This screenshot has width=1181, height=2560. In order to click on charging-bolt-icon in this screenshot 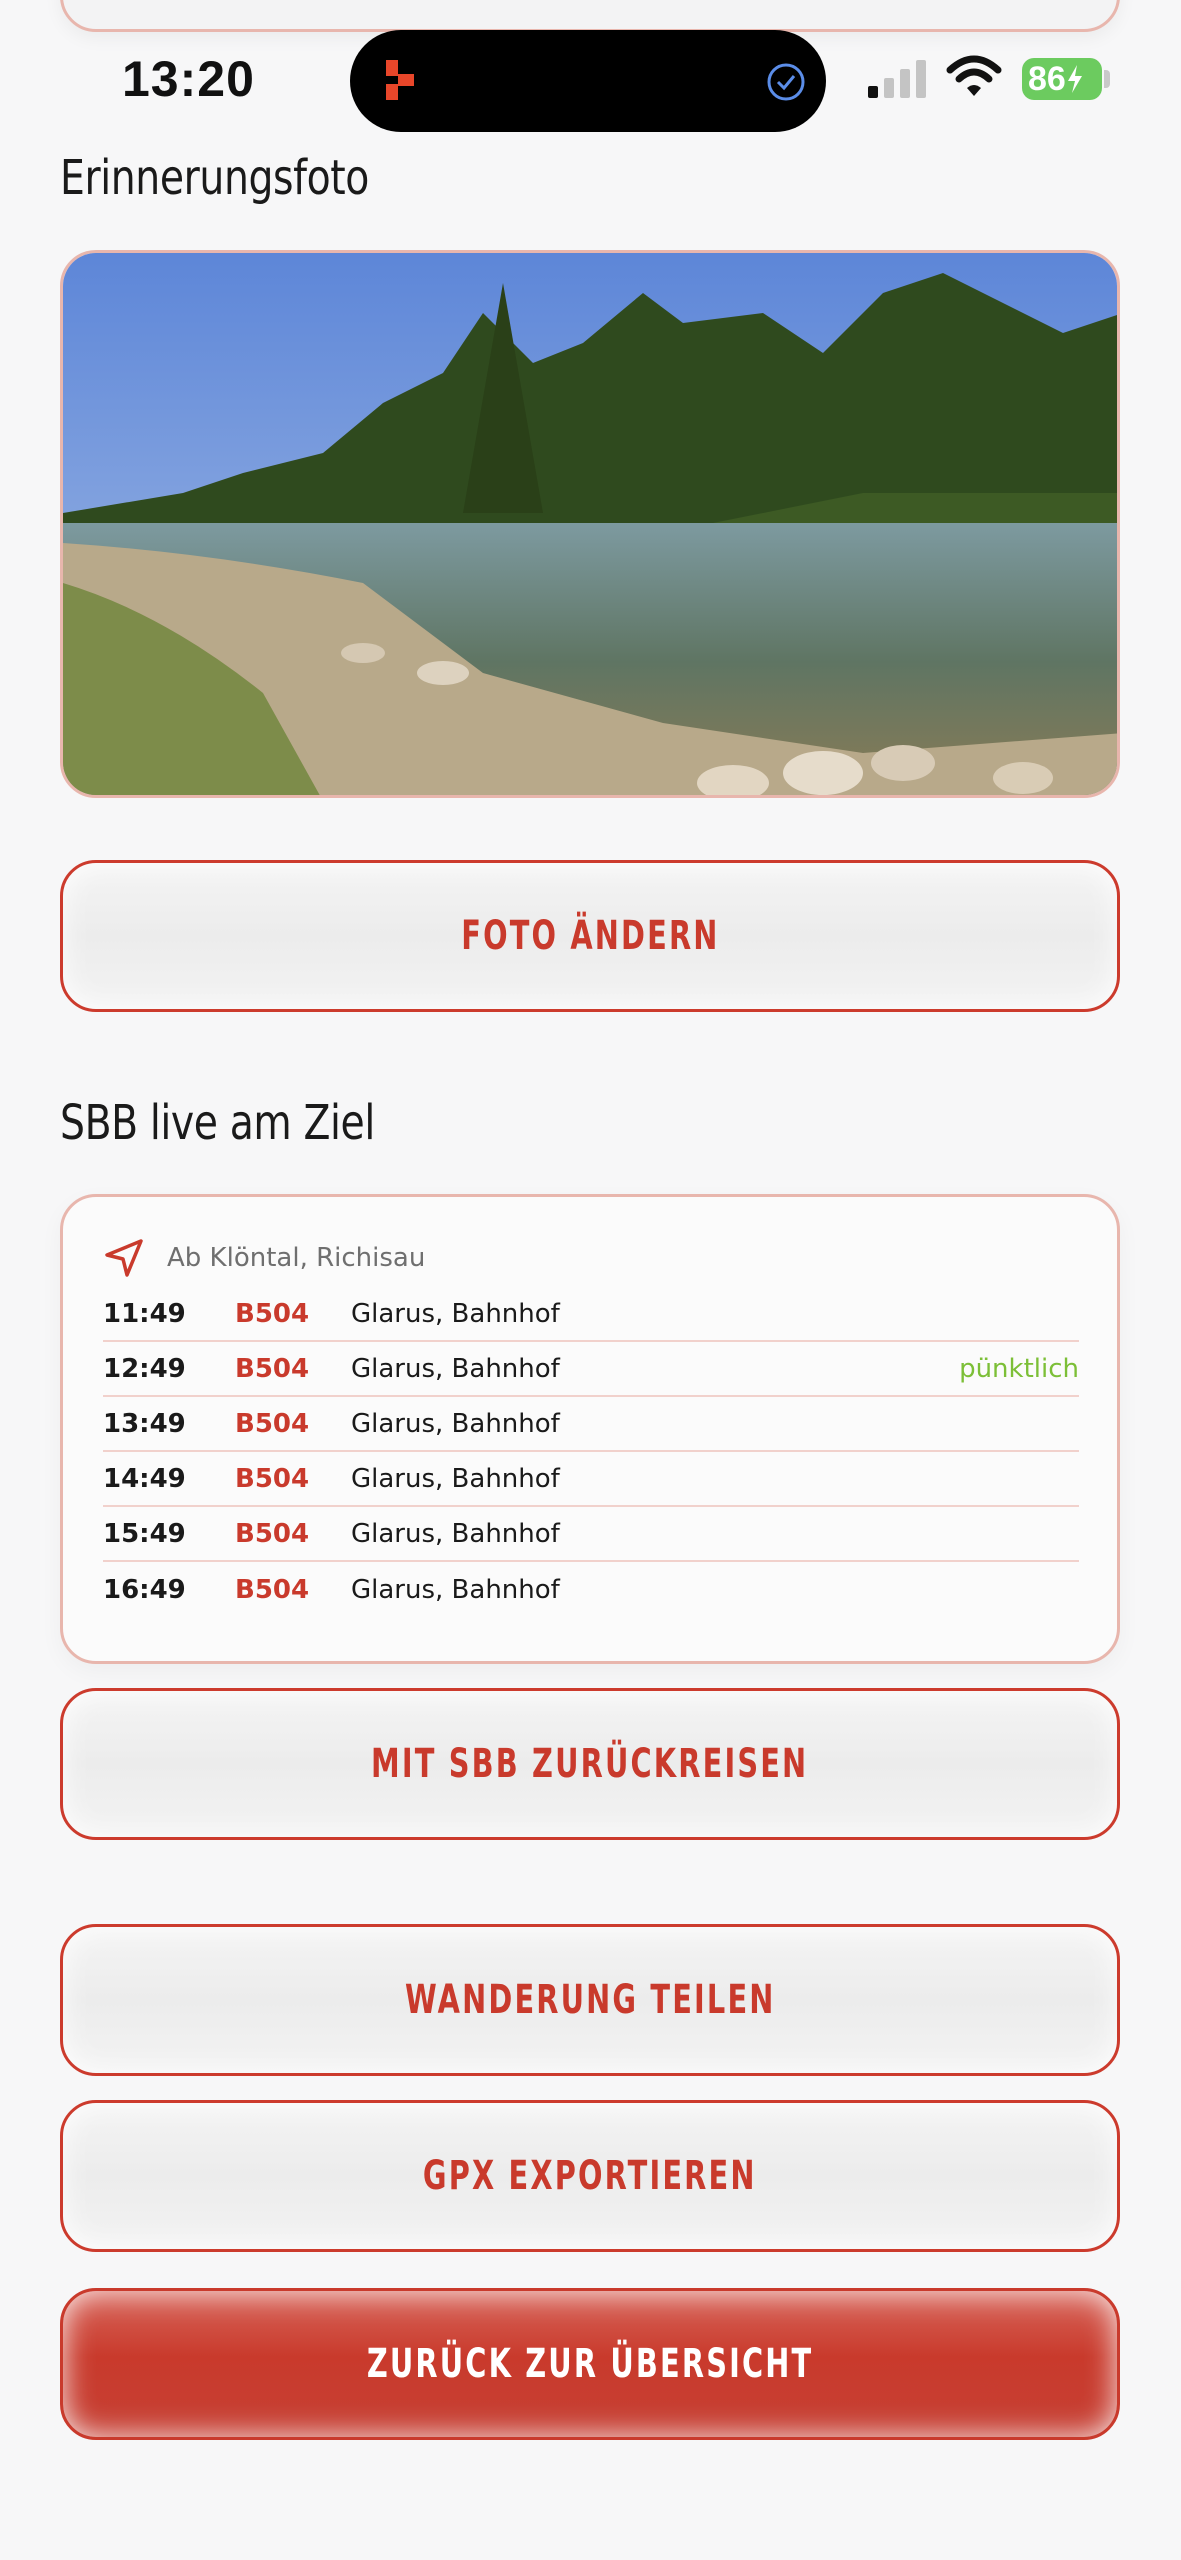, I will do `click(1074, 79)`.